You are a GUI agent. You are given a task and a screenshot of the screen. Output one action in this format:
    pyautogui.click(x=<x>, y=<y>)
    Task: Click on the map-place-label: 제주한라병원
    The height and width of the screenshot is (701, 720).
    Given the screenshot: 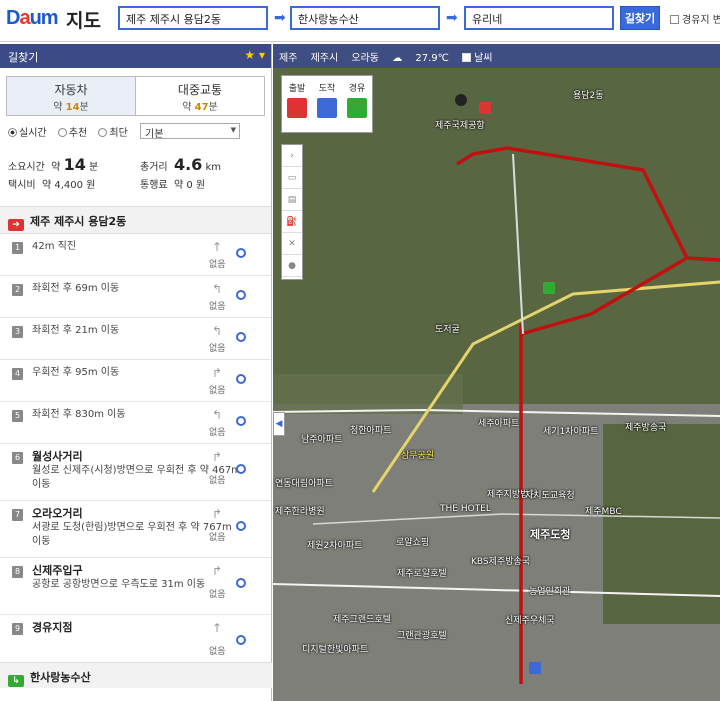 What is the action you would take?
    pyautogui.click(x=300, y=510)
    